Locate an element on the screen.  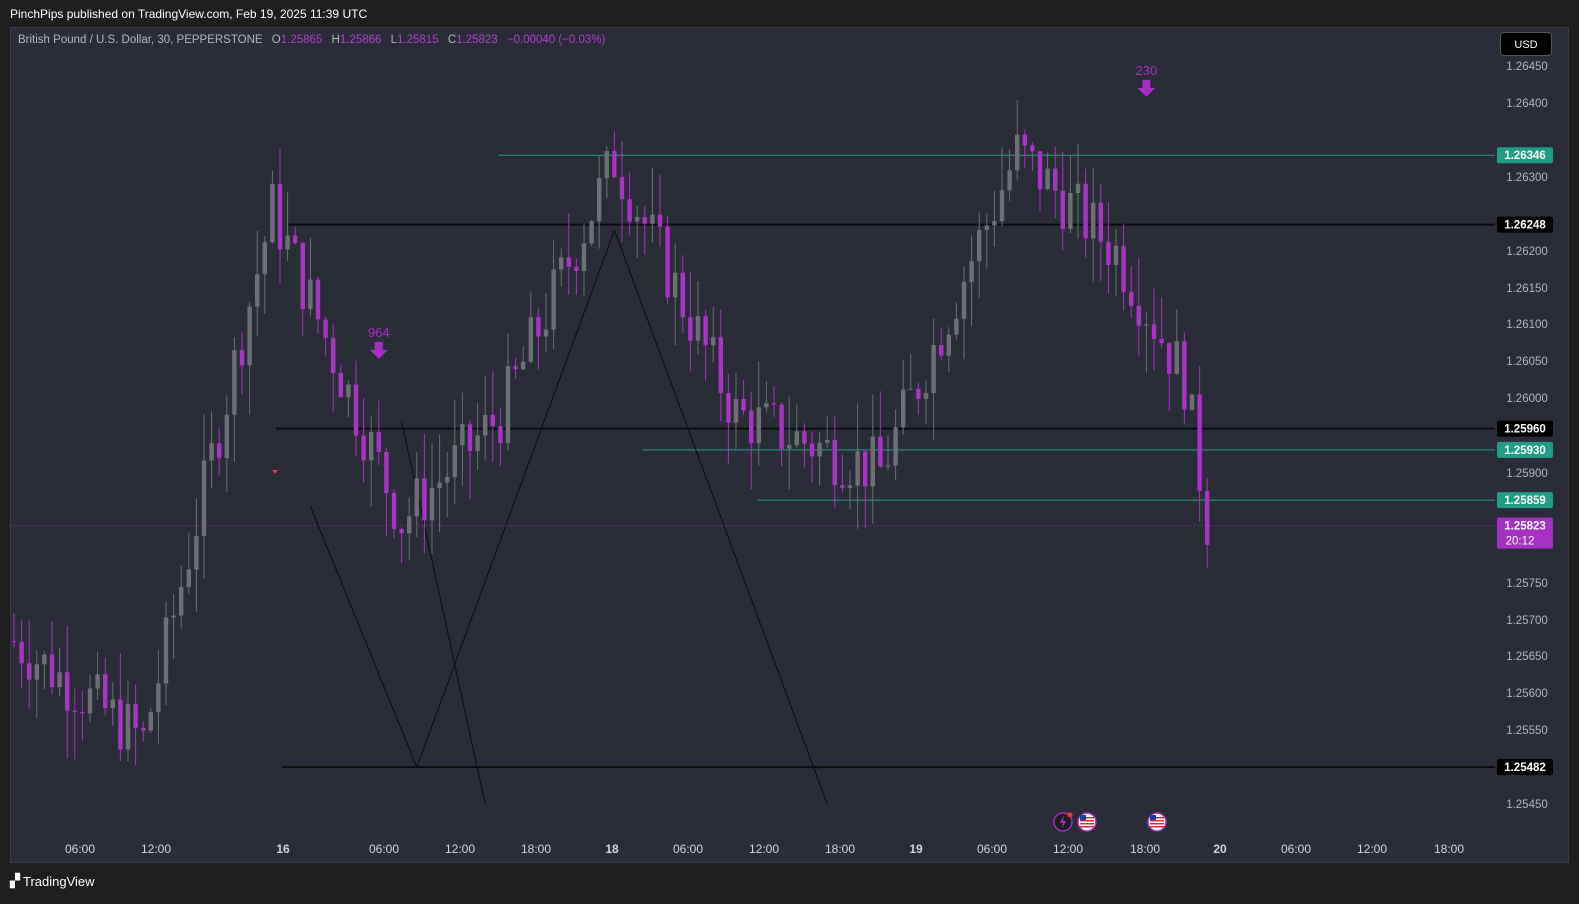
brand-name: TradingView is located at coordinates (59, 881).